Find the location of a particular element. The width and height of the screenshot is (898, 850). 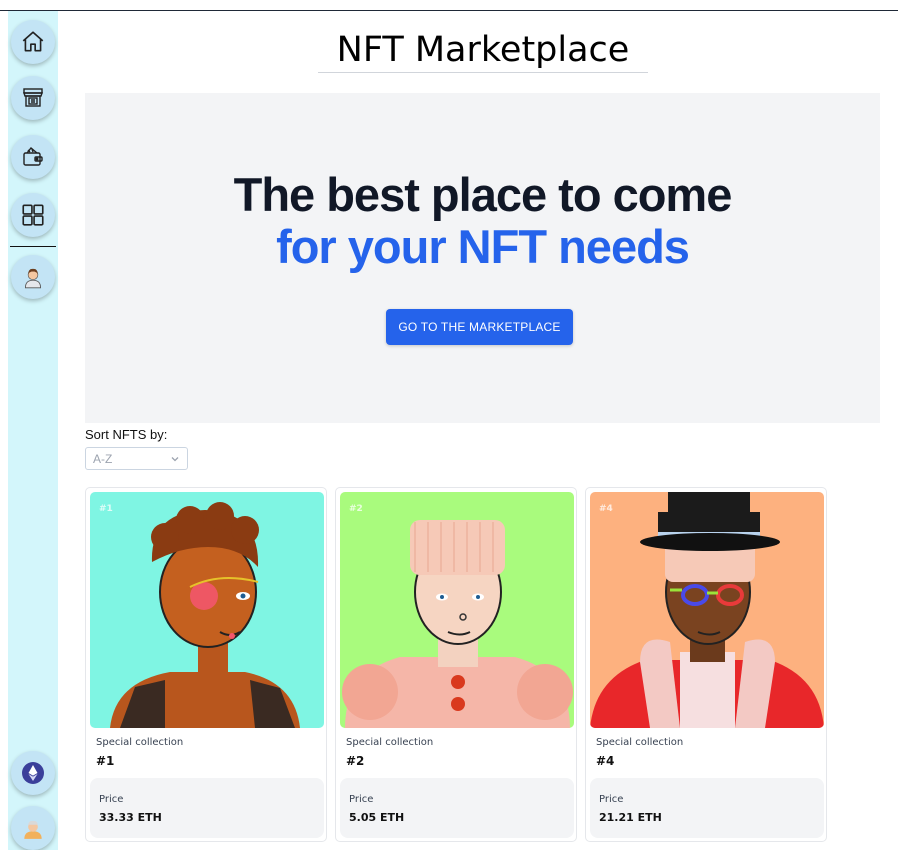

sidebar-item-dashboard is located at coordinates (33, 215).